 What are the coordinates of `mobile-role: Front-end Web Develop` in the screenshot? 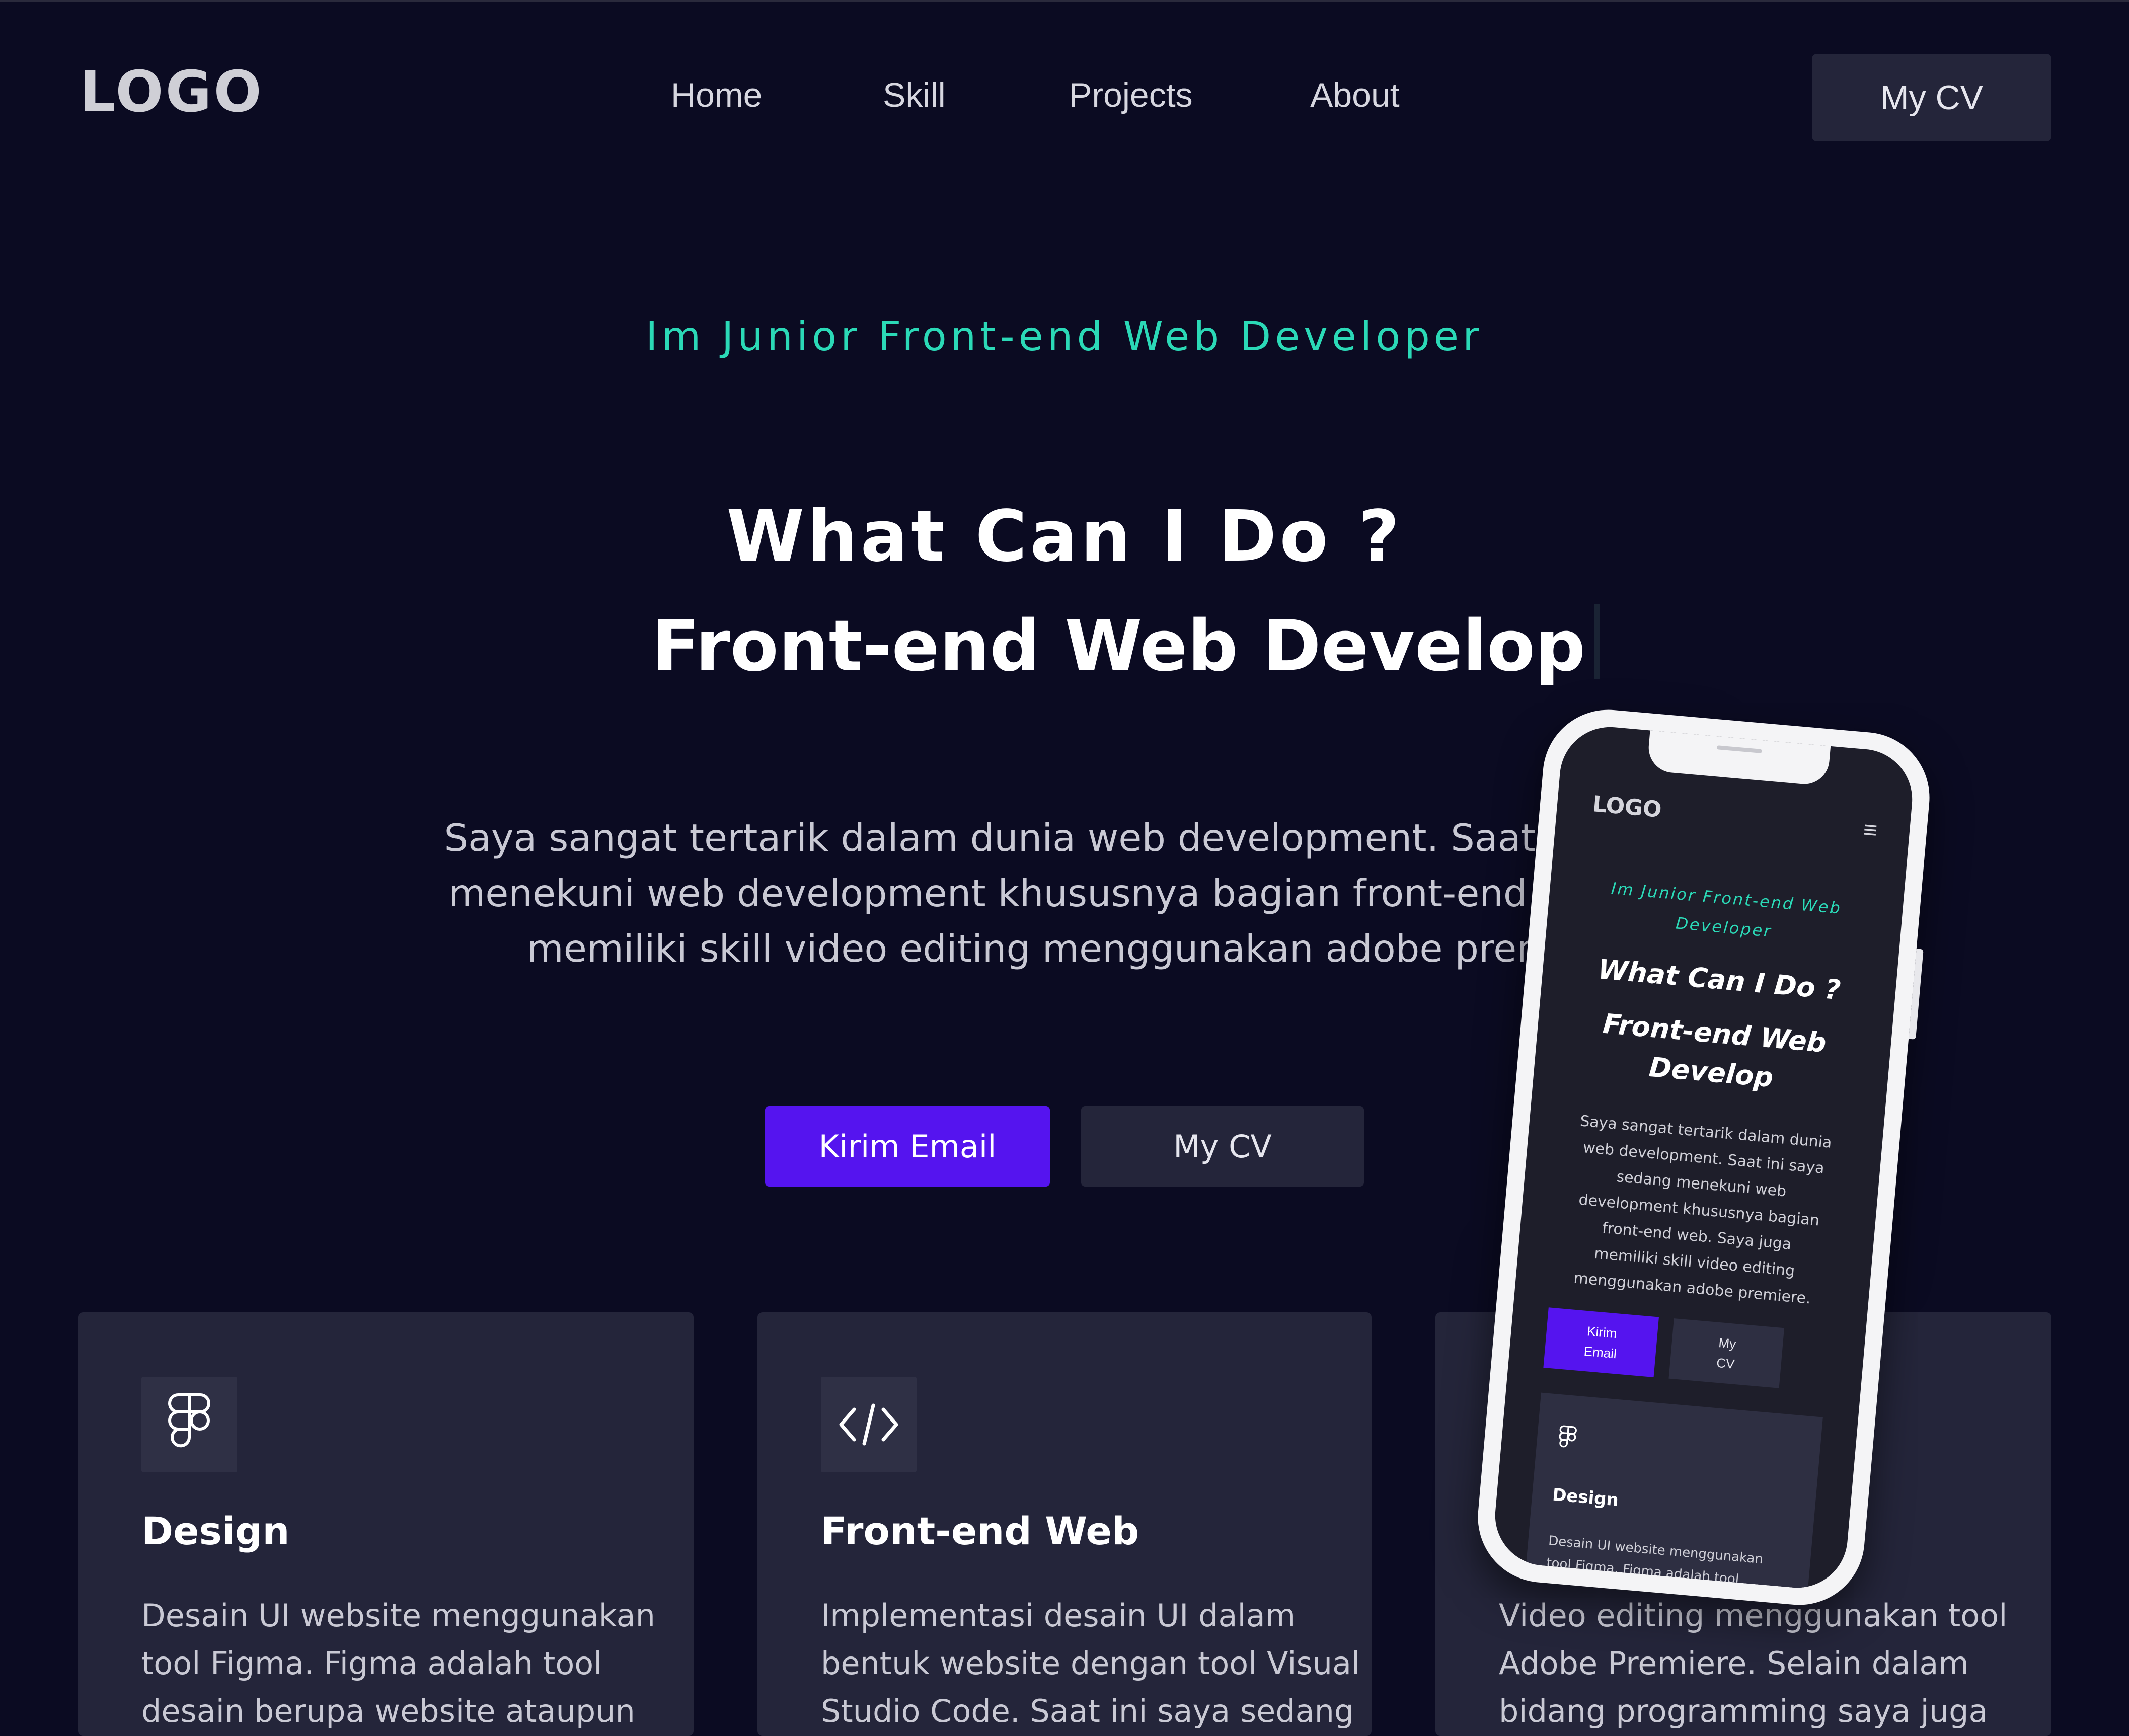 It's located at (1715, 1050).